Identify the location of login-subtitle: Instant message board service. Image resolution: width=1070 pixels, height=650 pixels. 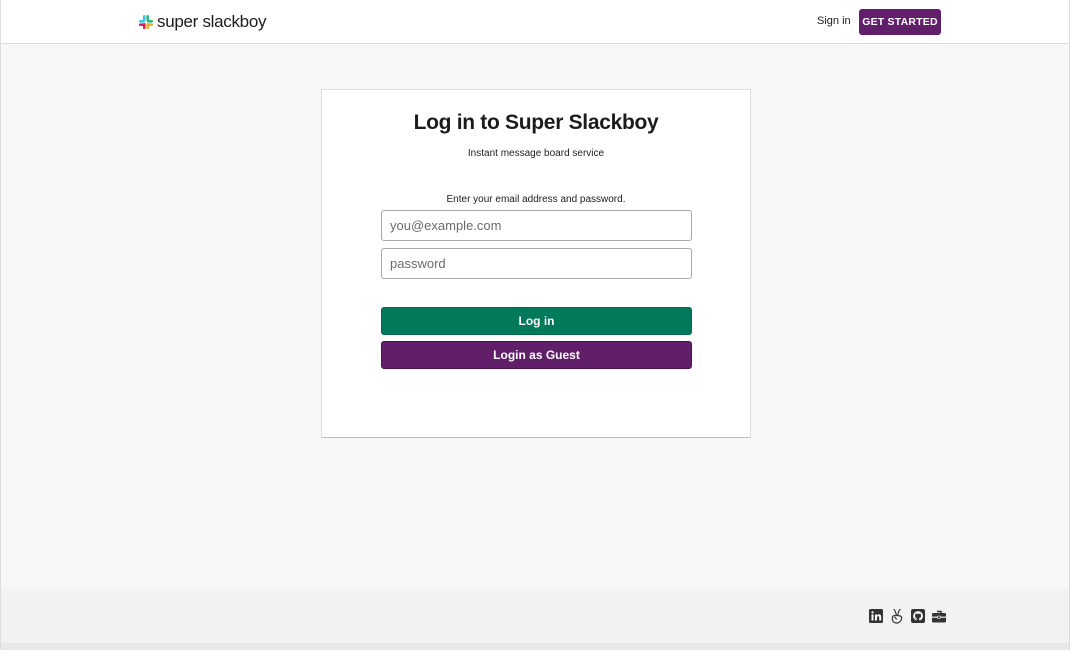
(536, 153).